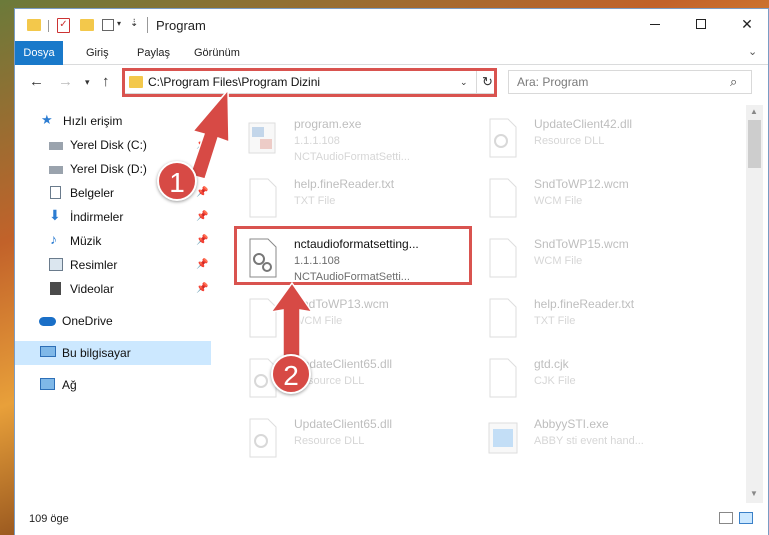 This screenshot has height=535, width=769. What do you see at coordinates (291, 374) in the screenshot?
I see `step-badge-2: 2` at bounding box center [291, 374].